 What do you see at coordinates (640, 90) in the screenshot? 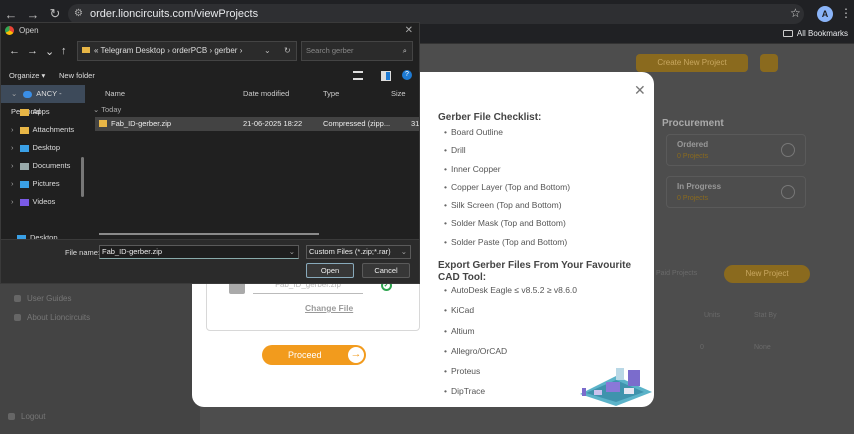
I see `close-icon: ✕` at bounding box center [640, 90].